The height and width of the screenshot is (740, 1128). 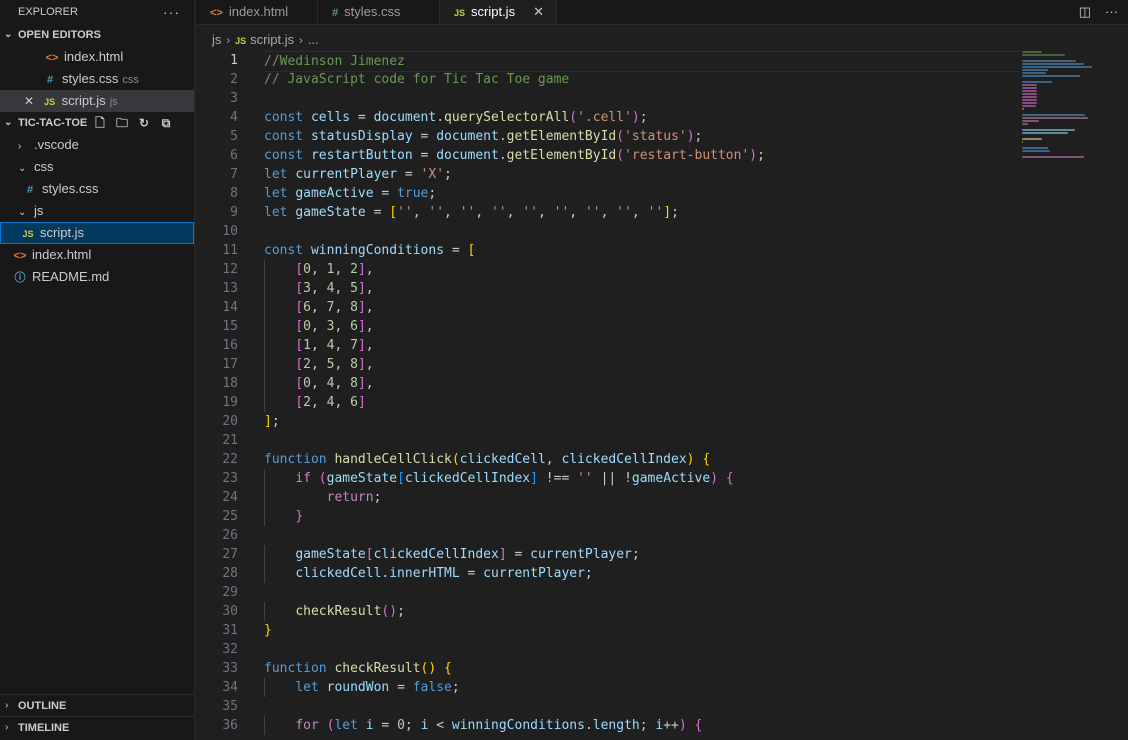 What do you see at coordinates (608, 231) in the screenshot?
I see `code-line: 10` at bounding box center [608, 231].